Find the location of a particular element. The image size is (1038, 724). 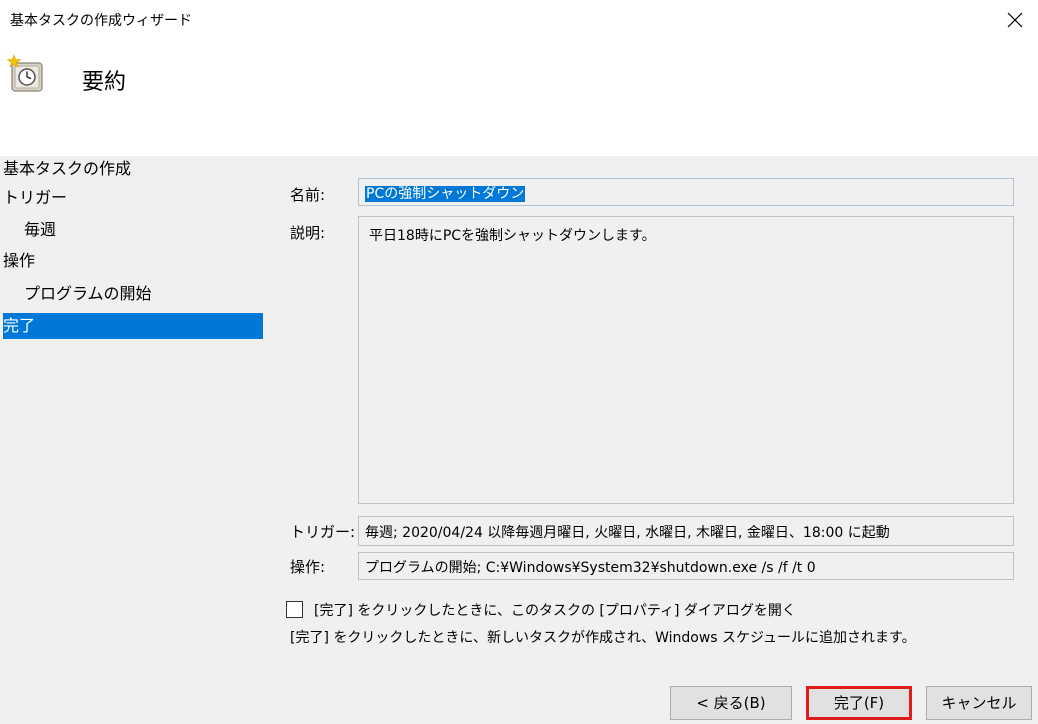

step-finish: 完了 is located at coordinates (133, 326).